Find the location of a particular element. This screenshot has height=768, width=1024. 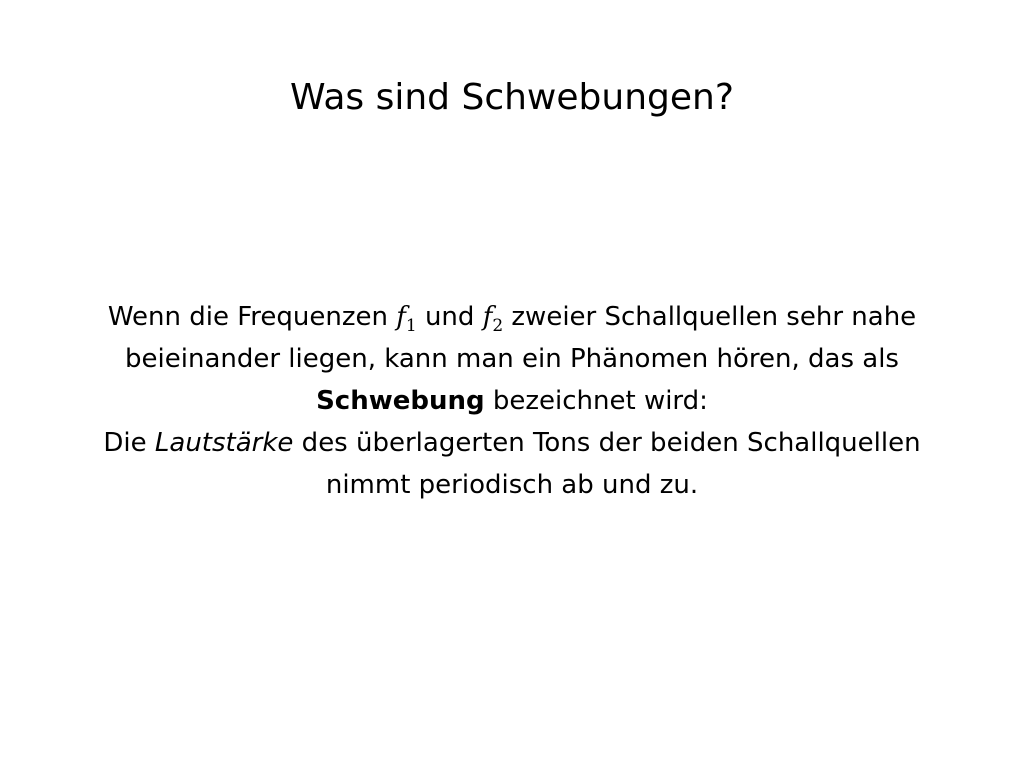

line4-prefix: Die is located at coordinates (129, 443).